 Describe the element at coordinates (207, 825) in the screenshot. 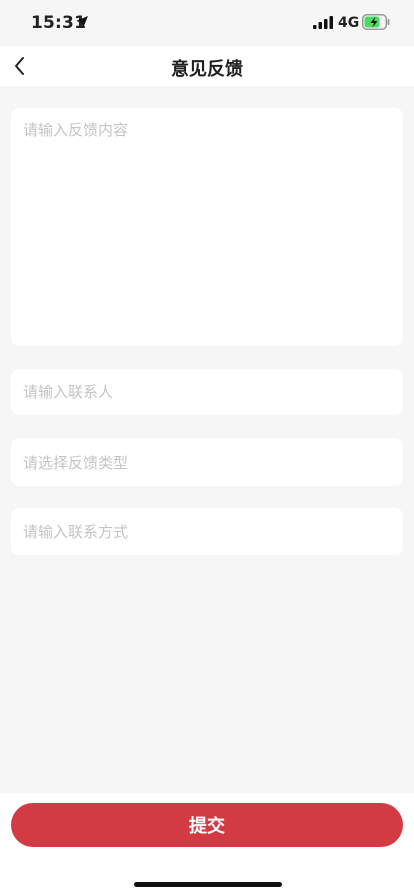

I see `submit-button: 提交` at that location.